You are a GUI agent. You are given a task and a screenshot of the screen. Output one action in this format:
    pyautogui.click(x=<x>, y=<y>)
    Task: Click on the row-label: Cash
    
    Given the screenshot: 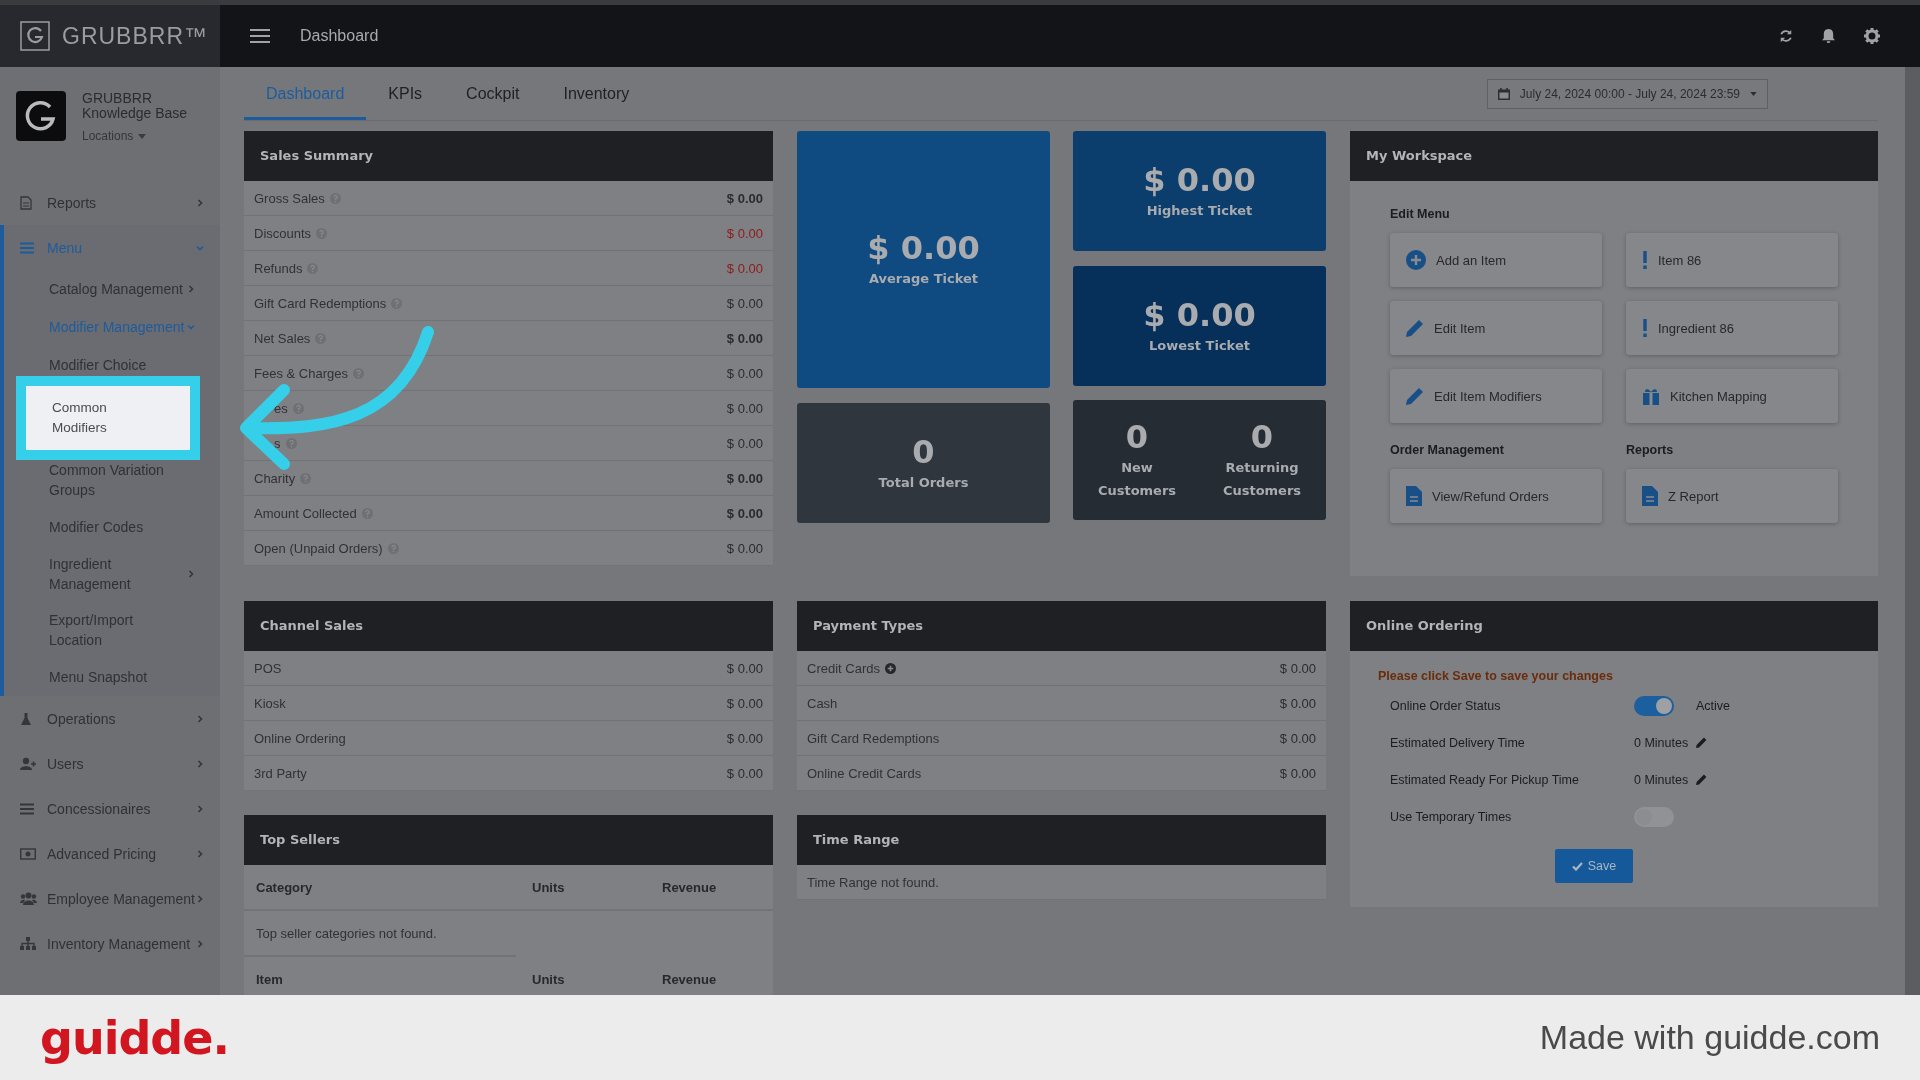 What is the action you would take?
    pyautogui.click(x=822, y=703)
    